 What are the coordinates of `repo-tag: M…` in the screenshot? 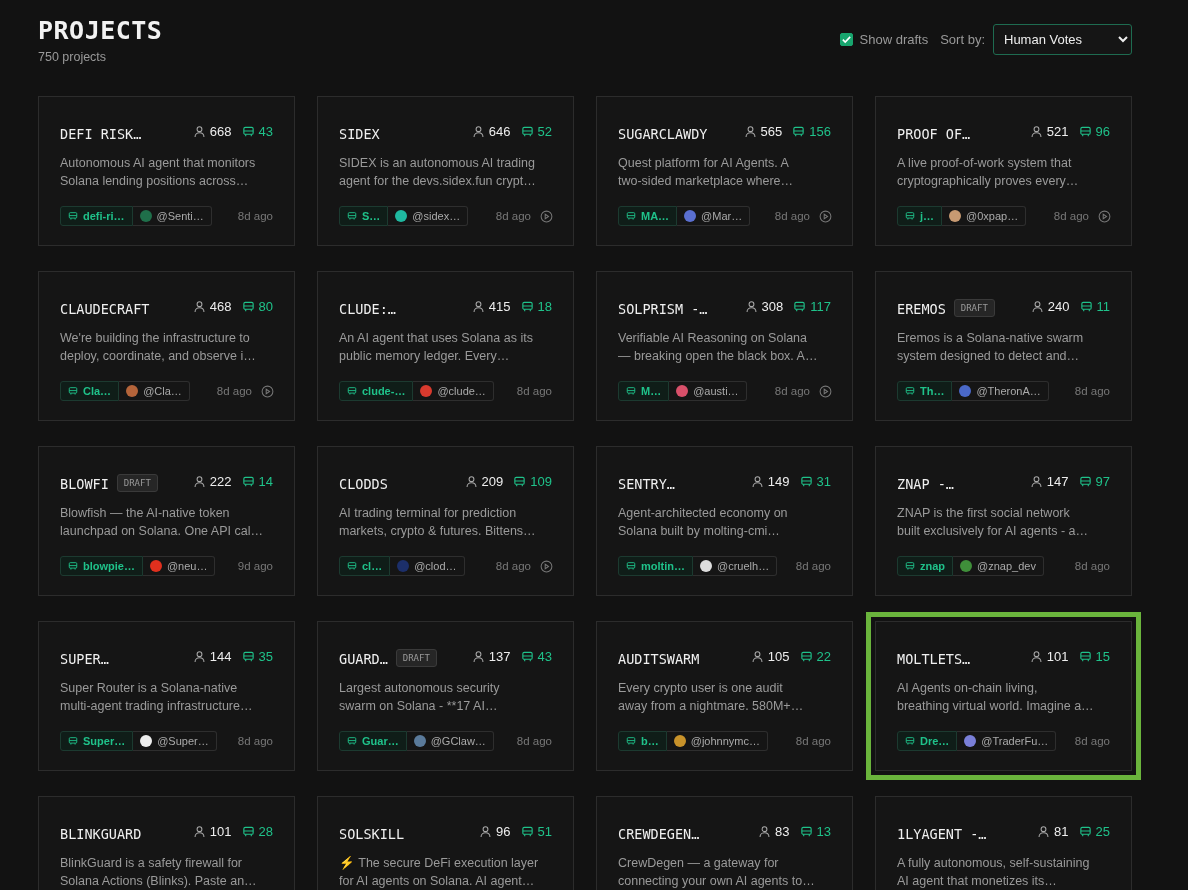 It's located at (644, 391).